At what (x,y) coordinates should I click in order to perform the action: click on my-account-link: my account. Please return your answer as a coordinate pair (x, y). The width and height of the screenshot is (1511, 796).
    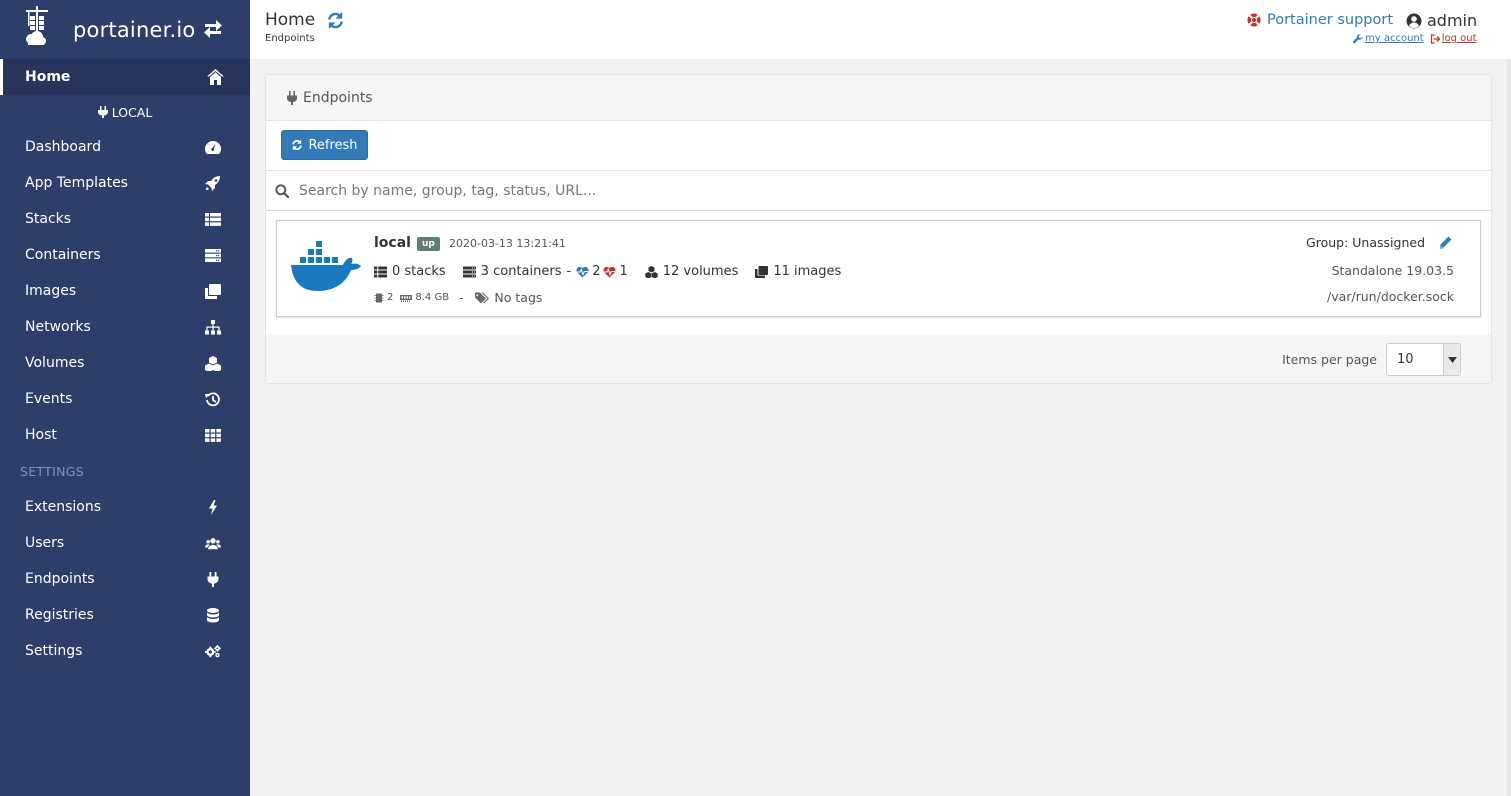
    Looking at the image, I should click on (1388, 38).